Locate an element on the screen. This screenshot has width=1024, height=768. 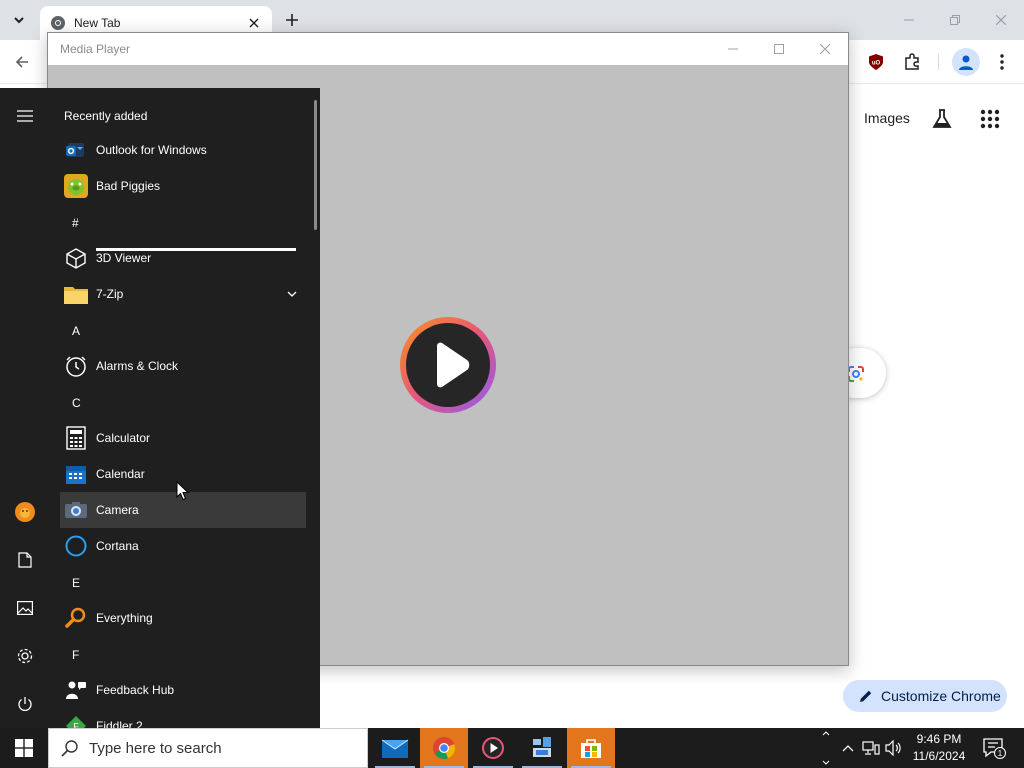
app-calculator: Calculator is located at coordinates (183, 438).